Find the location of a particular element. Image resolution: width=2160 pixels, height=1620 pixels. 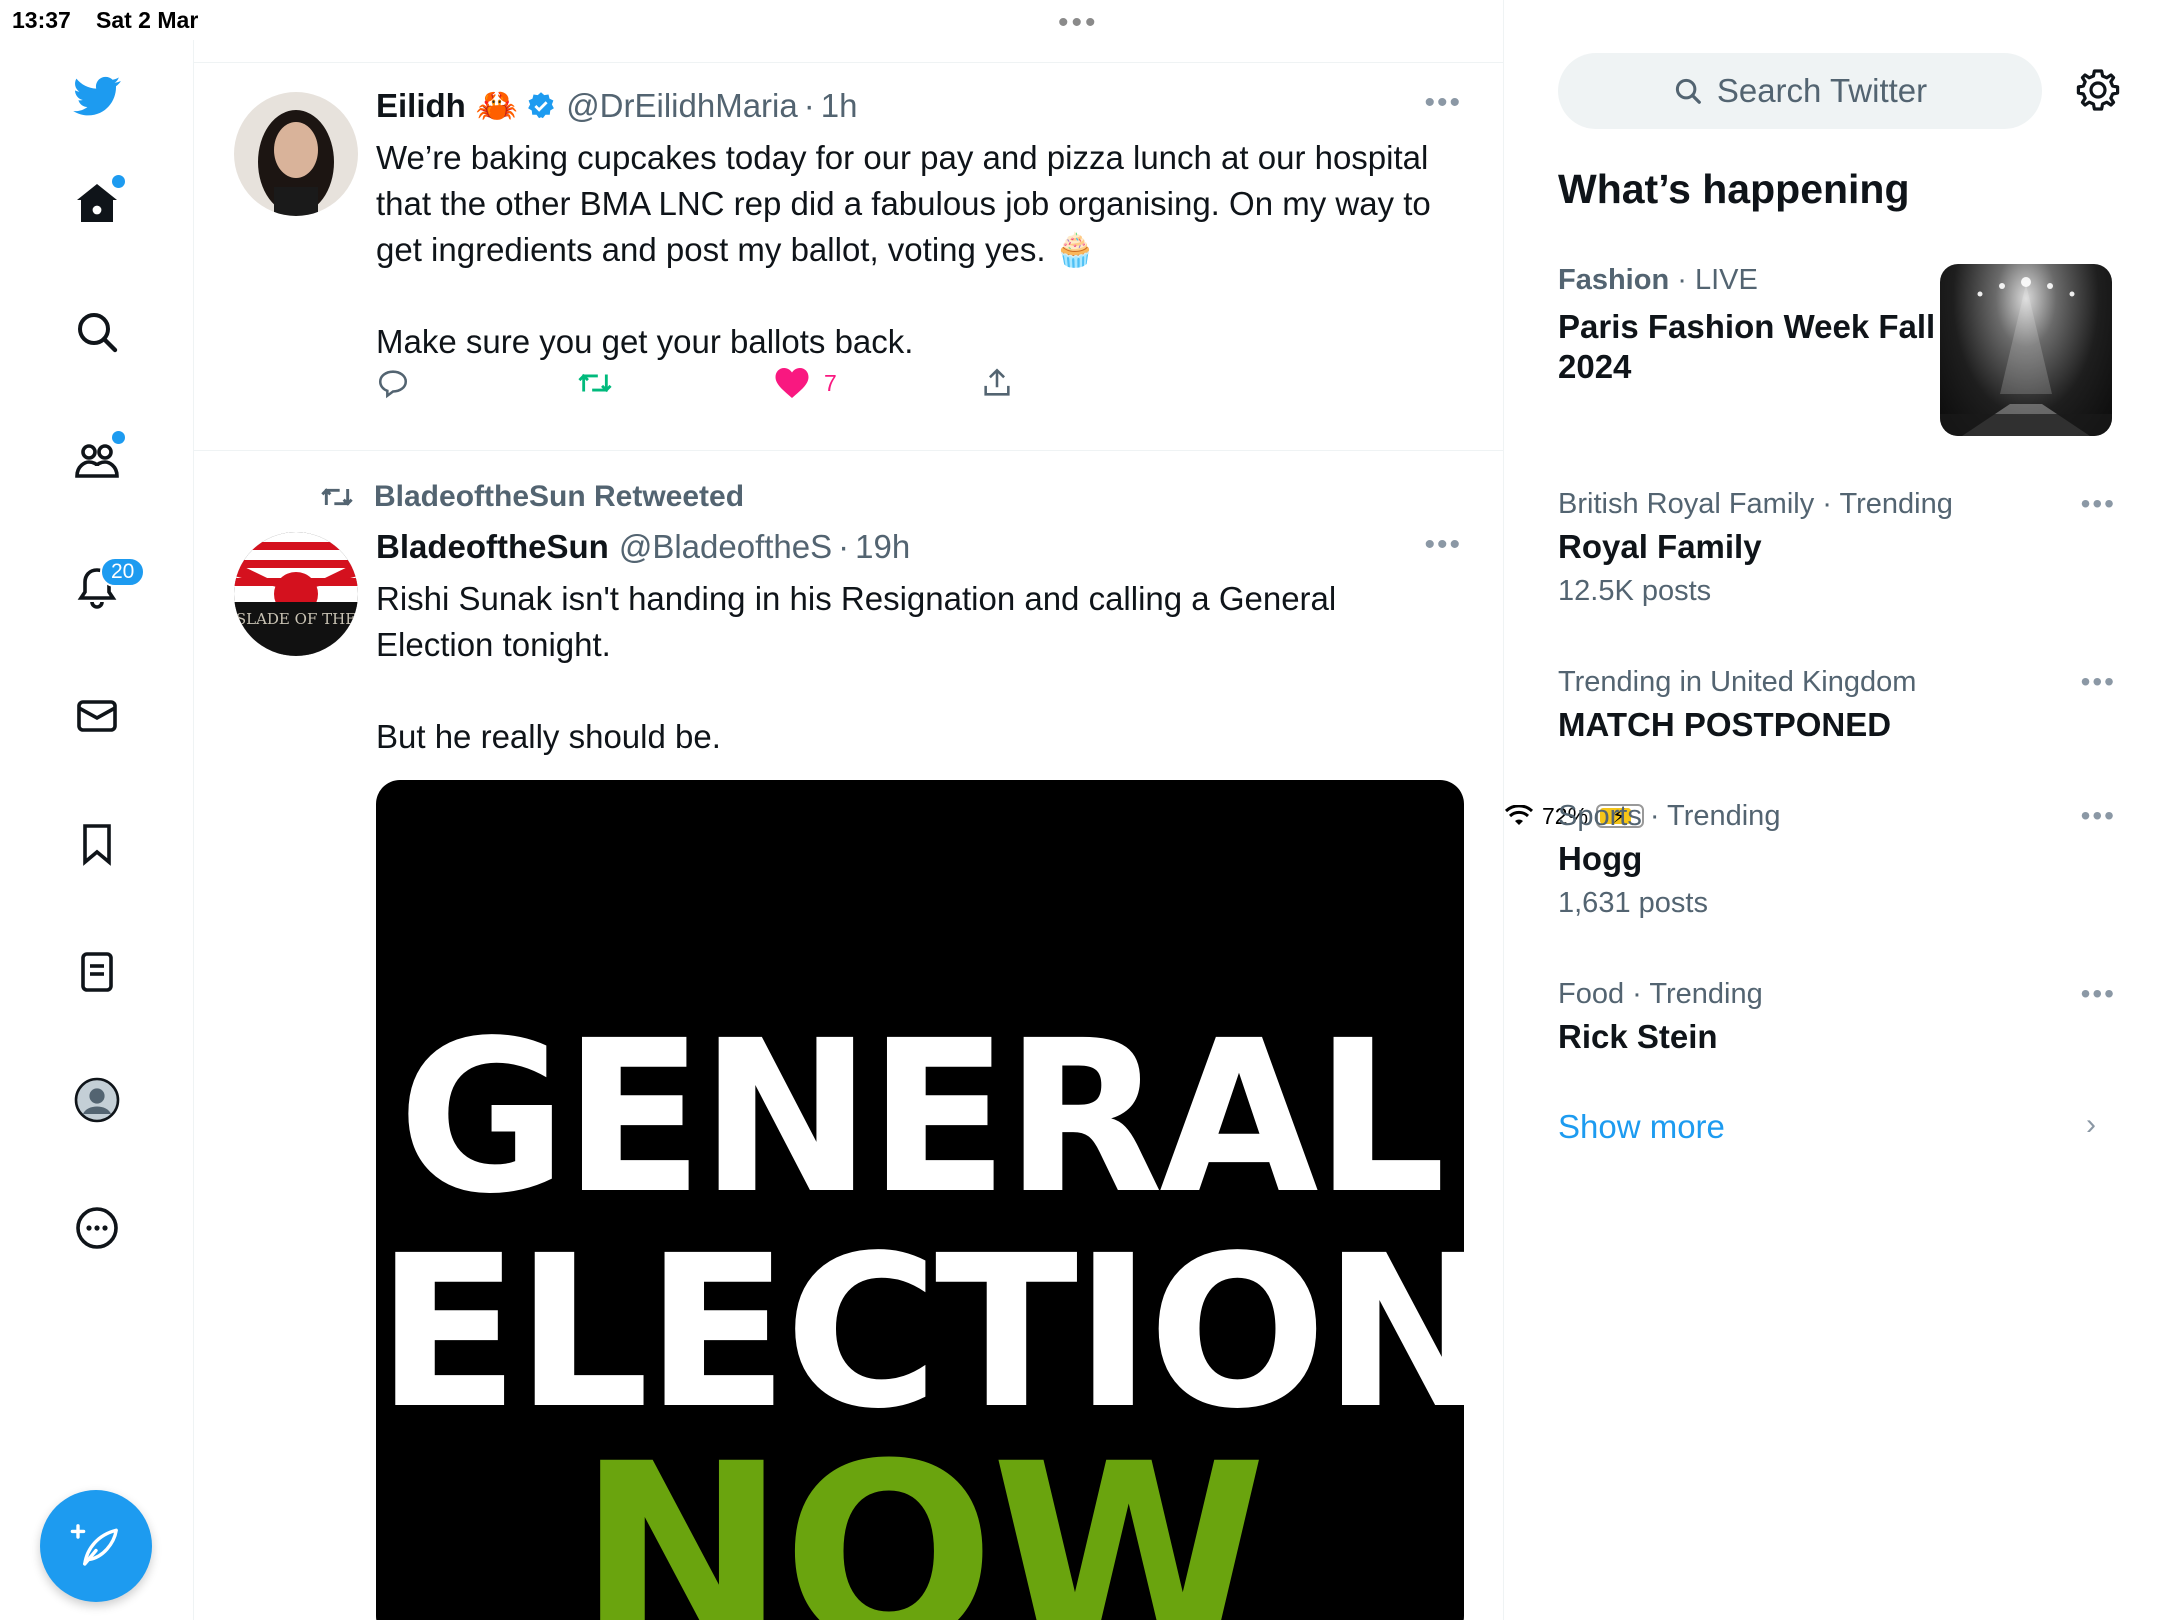

trend-post-count: 1,631 posts is located at coordinates (1633, 903).